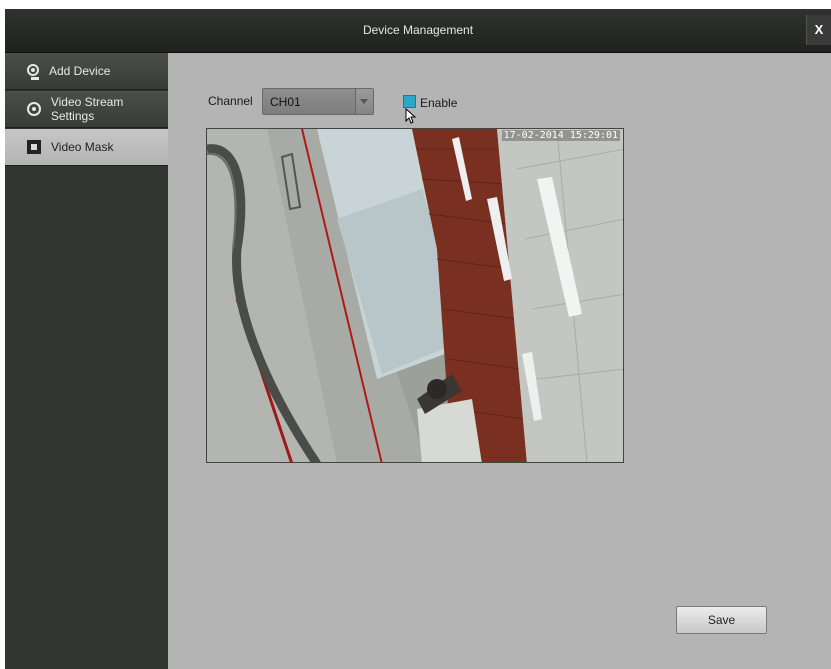 The height and width of the screenshot is (669, 831). What do you see at coordinates (285, 102) in the screenshot?
I see `channel-select-value: CH01` at bounding box center [285, 102].